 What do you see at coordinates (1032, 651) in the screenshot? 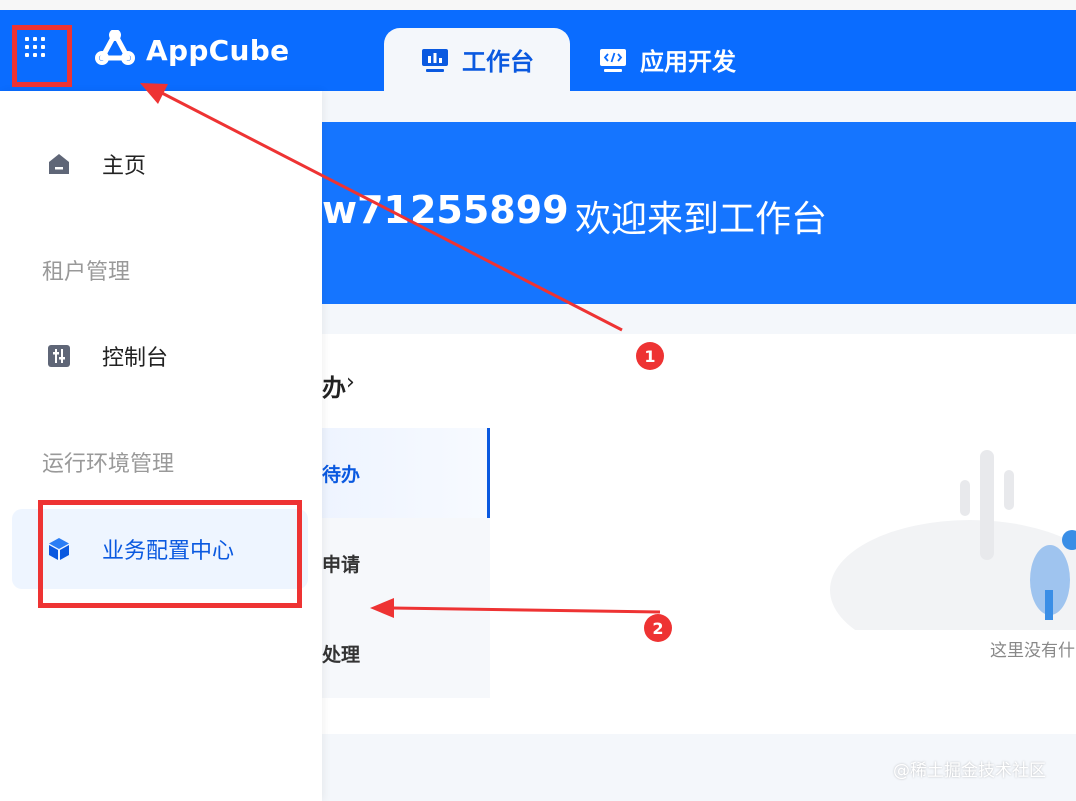
I see `empty-state-text: 这里没有什` at bounding box center [1032, 651].